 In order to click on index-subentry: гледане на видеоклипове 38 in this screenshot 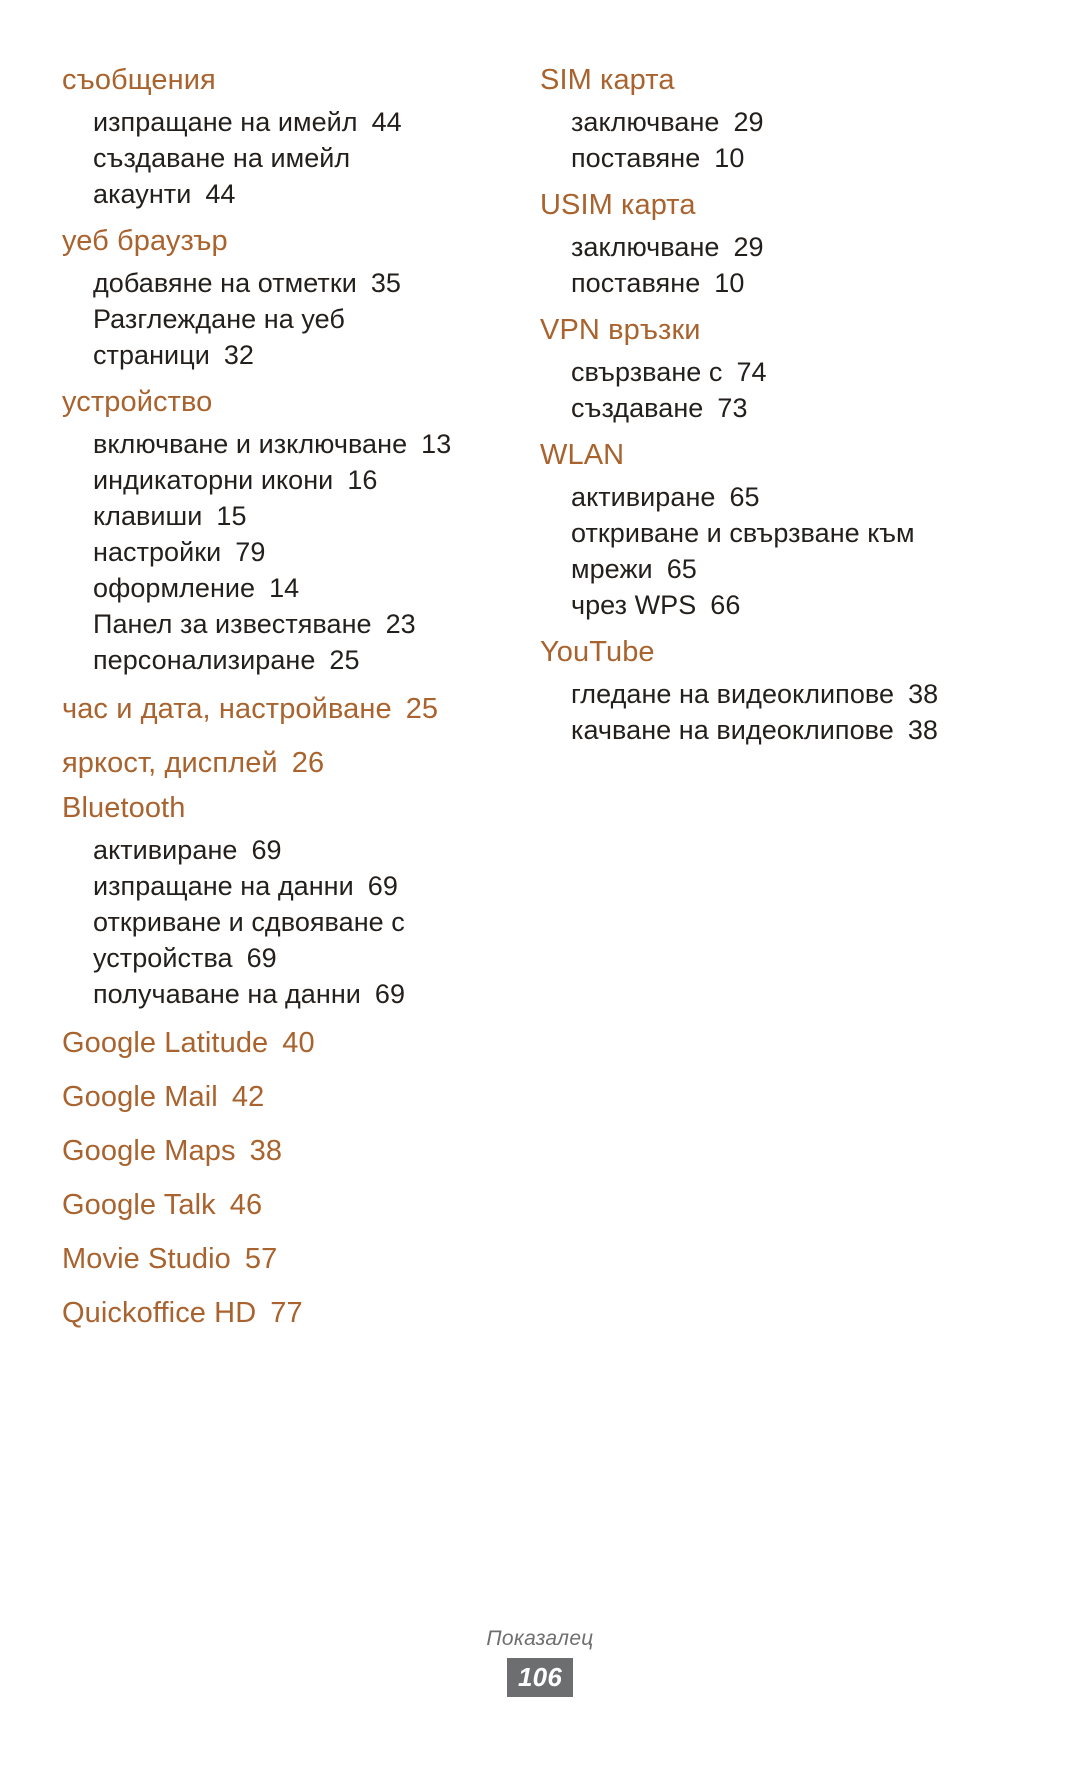, I will do `click(755, 694)`.